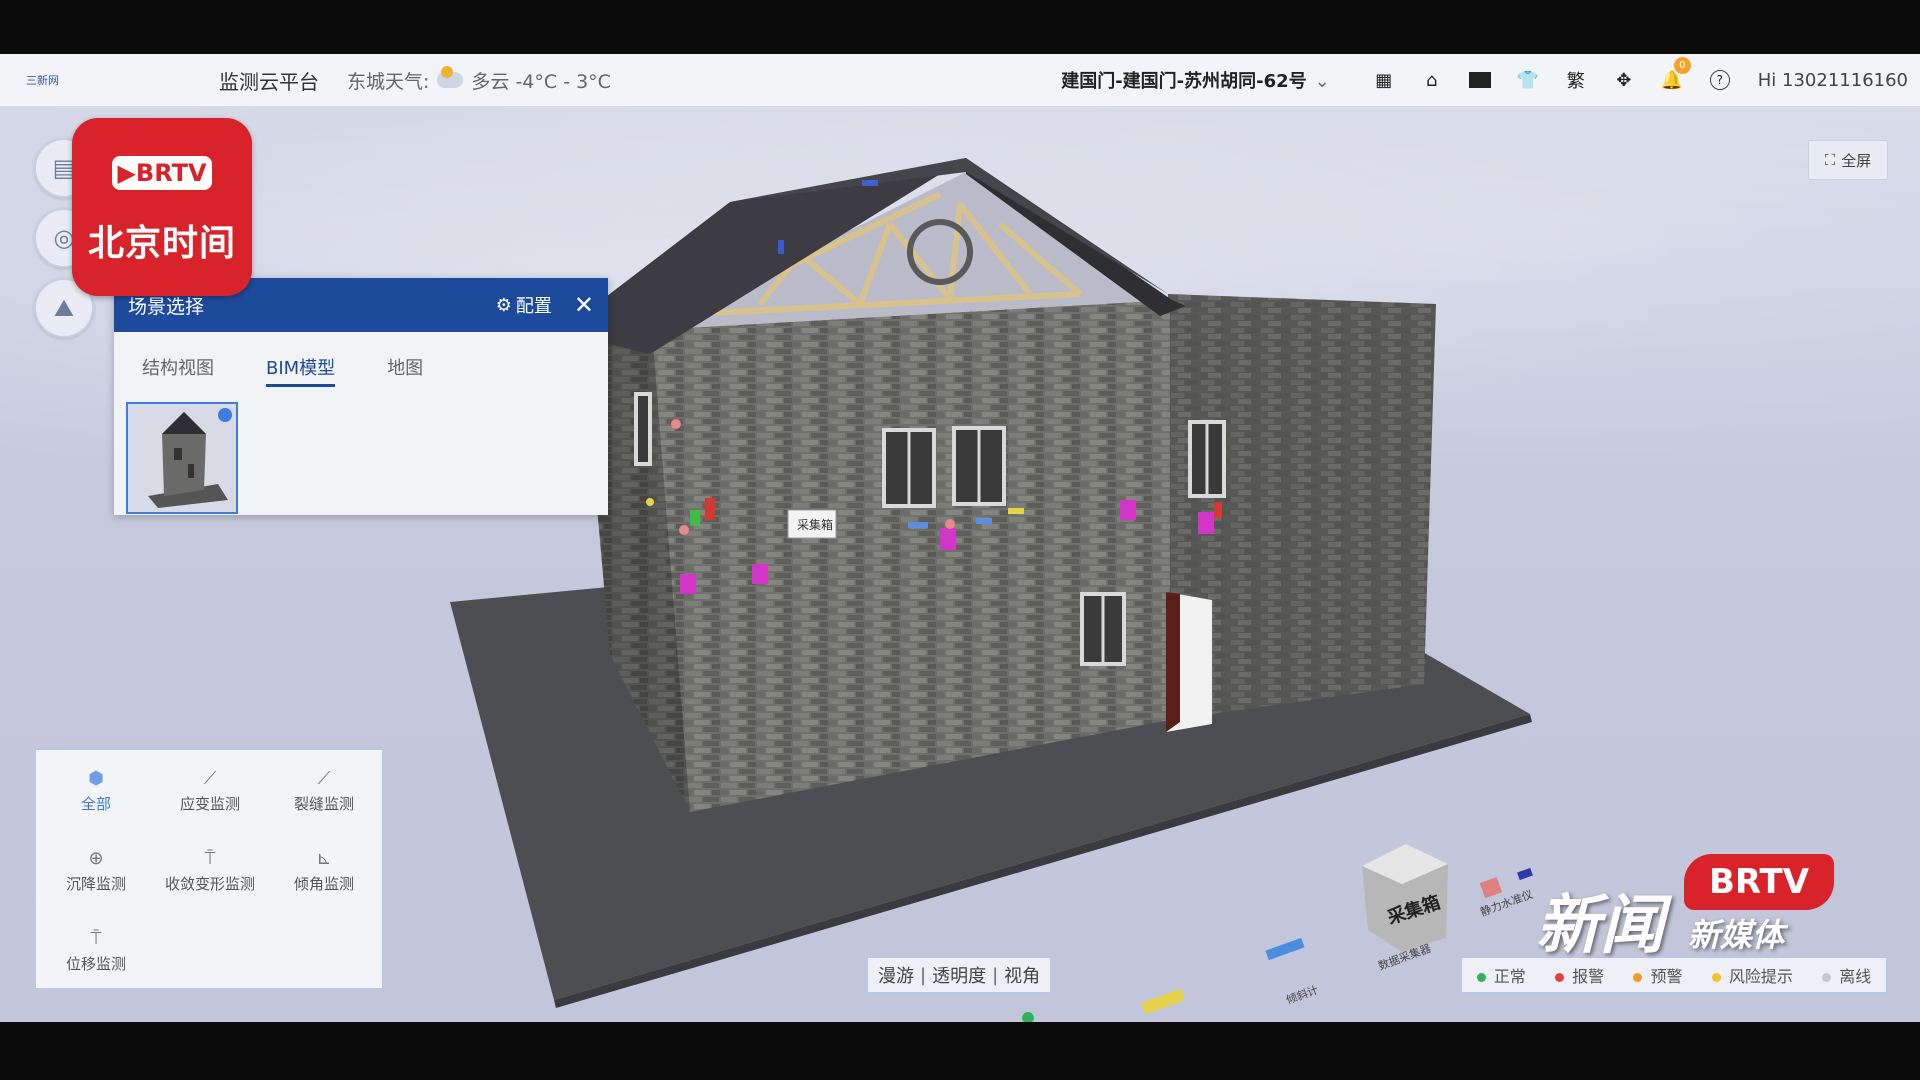 The width and height of the screenshot is (1920, 1080). Describe the element at coordinates (1600, 926) in the screenshot. I see `watermark-main: 新闻` at that location.